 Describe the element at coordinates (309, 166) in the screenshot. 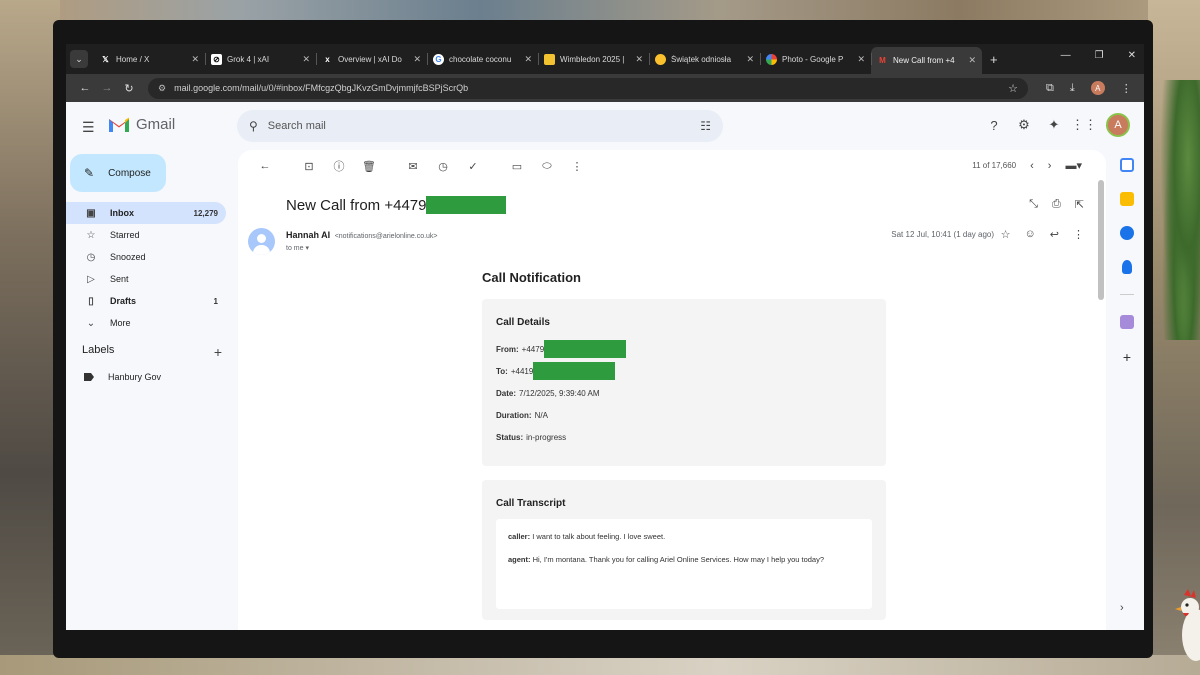

I see `archive-icon: ⊡` at that location.